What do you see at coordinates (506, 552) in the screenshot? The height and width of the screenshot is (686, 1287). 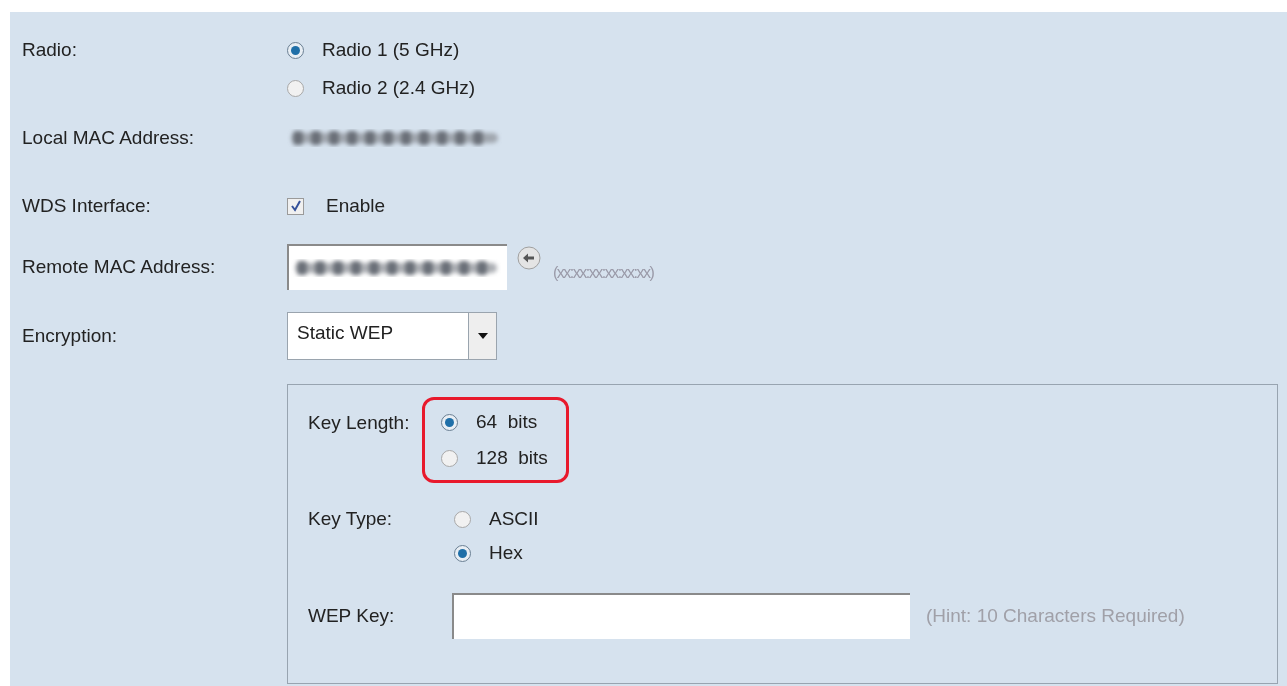 I see `option-label: Hex` at bounding box center [506, 552].